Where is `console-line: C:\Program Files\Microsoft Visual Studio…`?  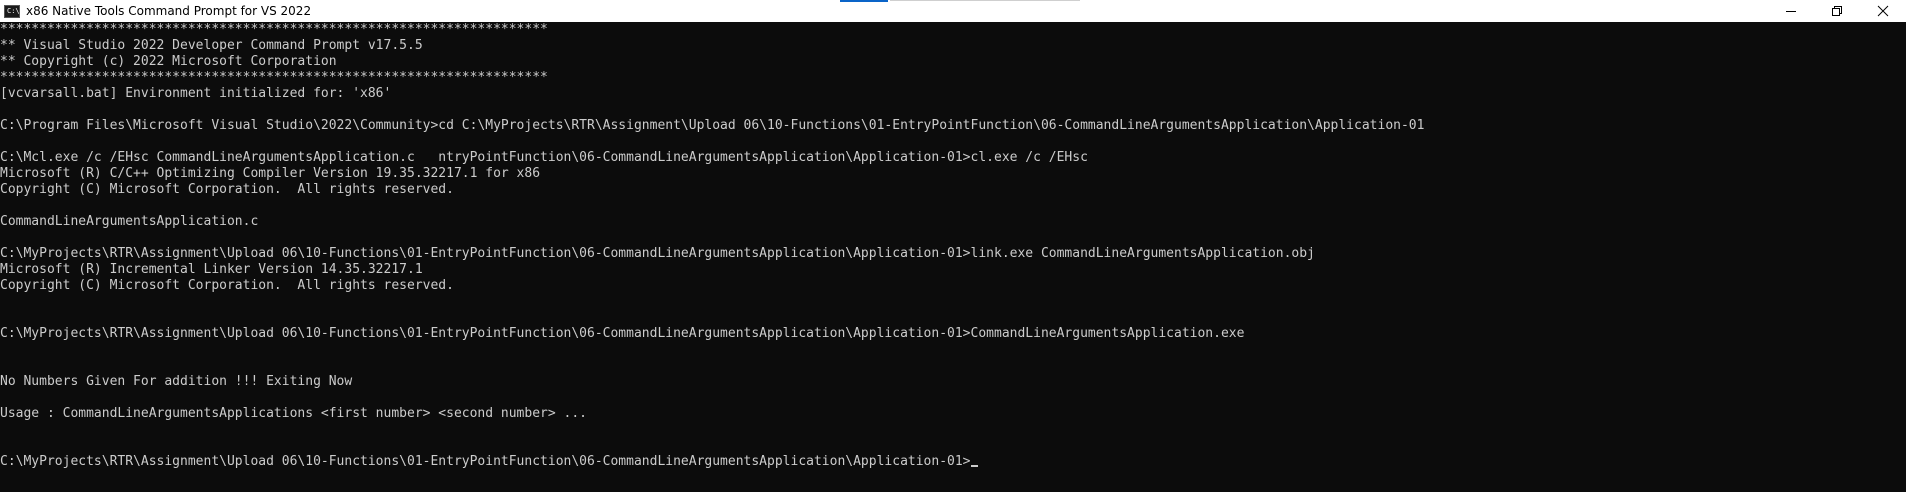
console-line: C:\Program Files\Microsoft Visual Studio… is located at coordinates (712, 125).